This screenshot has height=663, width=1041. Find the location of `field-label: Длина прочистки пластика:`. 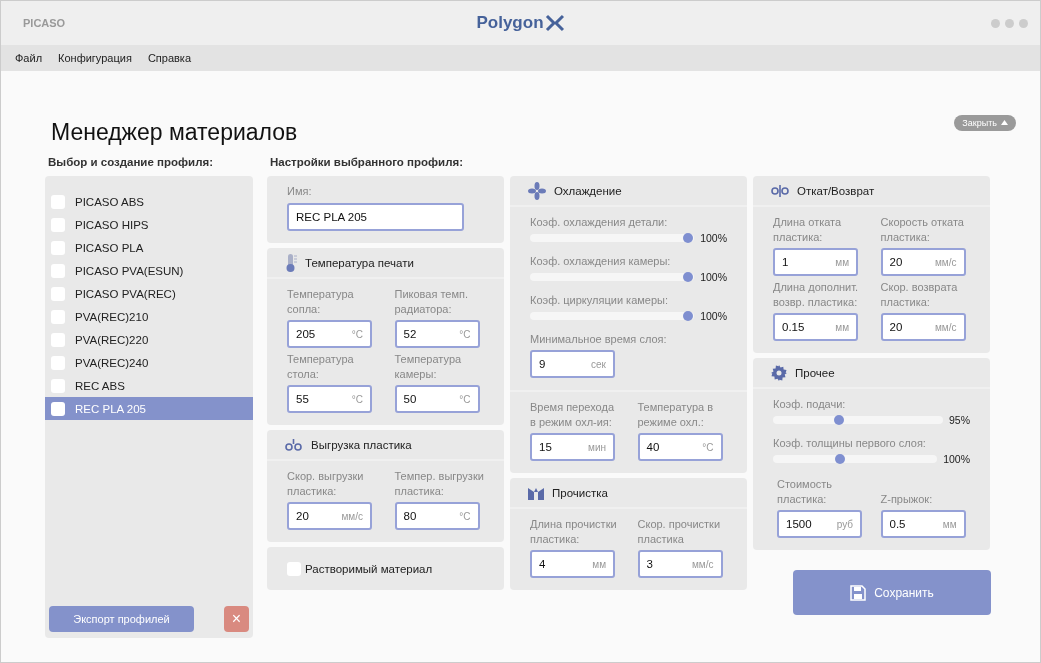

field-label: Длина прочистки пластика: is located at coordinates (574, 532).